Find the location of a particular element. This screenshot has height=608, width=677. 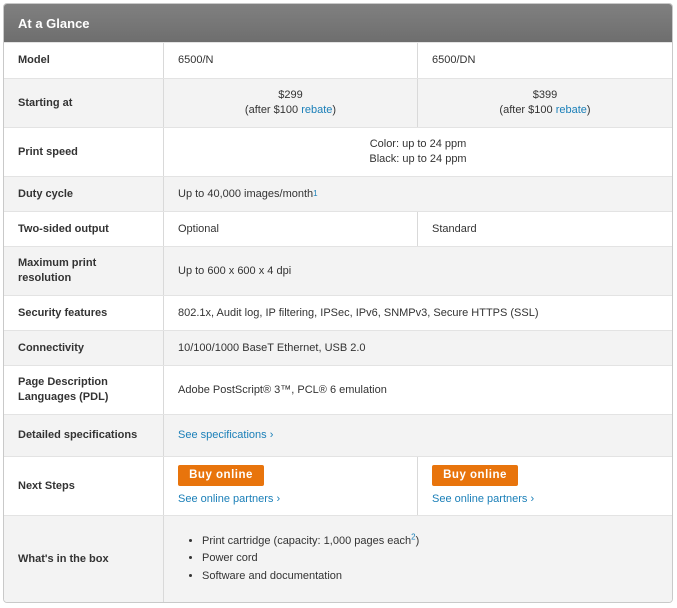

row-label-starting-at: Starting at is located at coordinates (84, 103).